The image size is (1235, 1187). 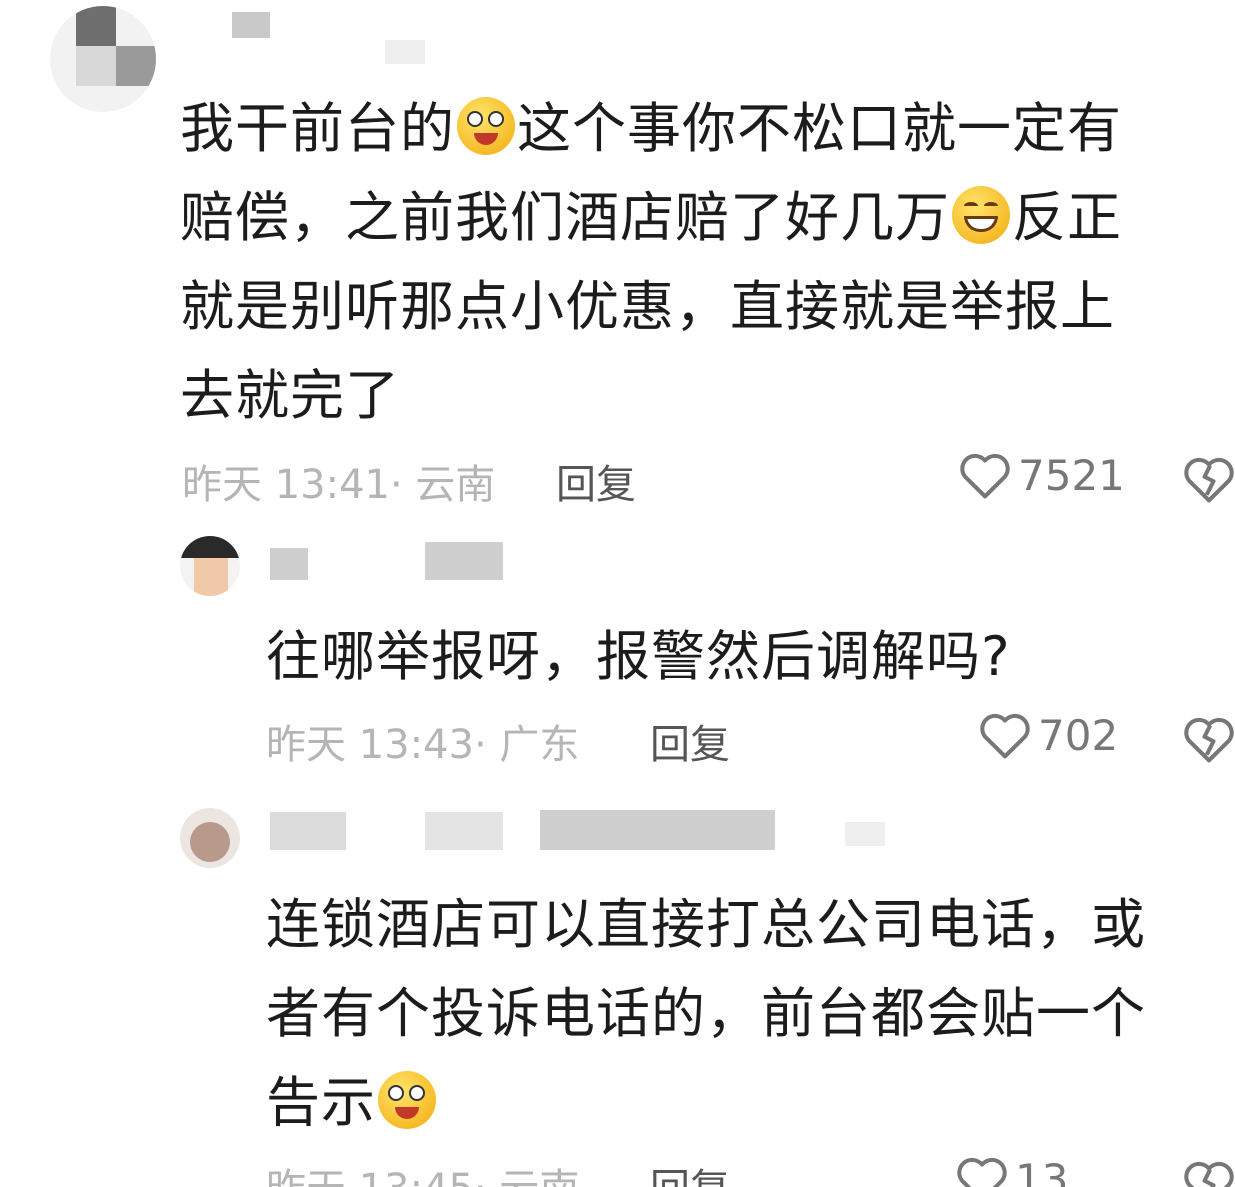 I want to click on timestamp: 昨天 13:45, so click(x=370, y=1176).